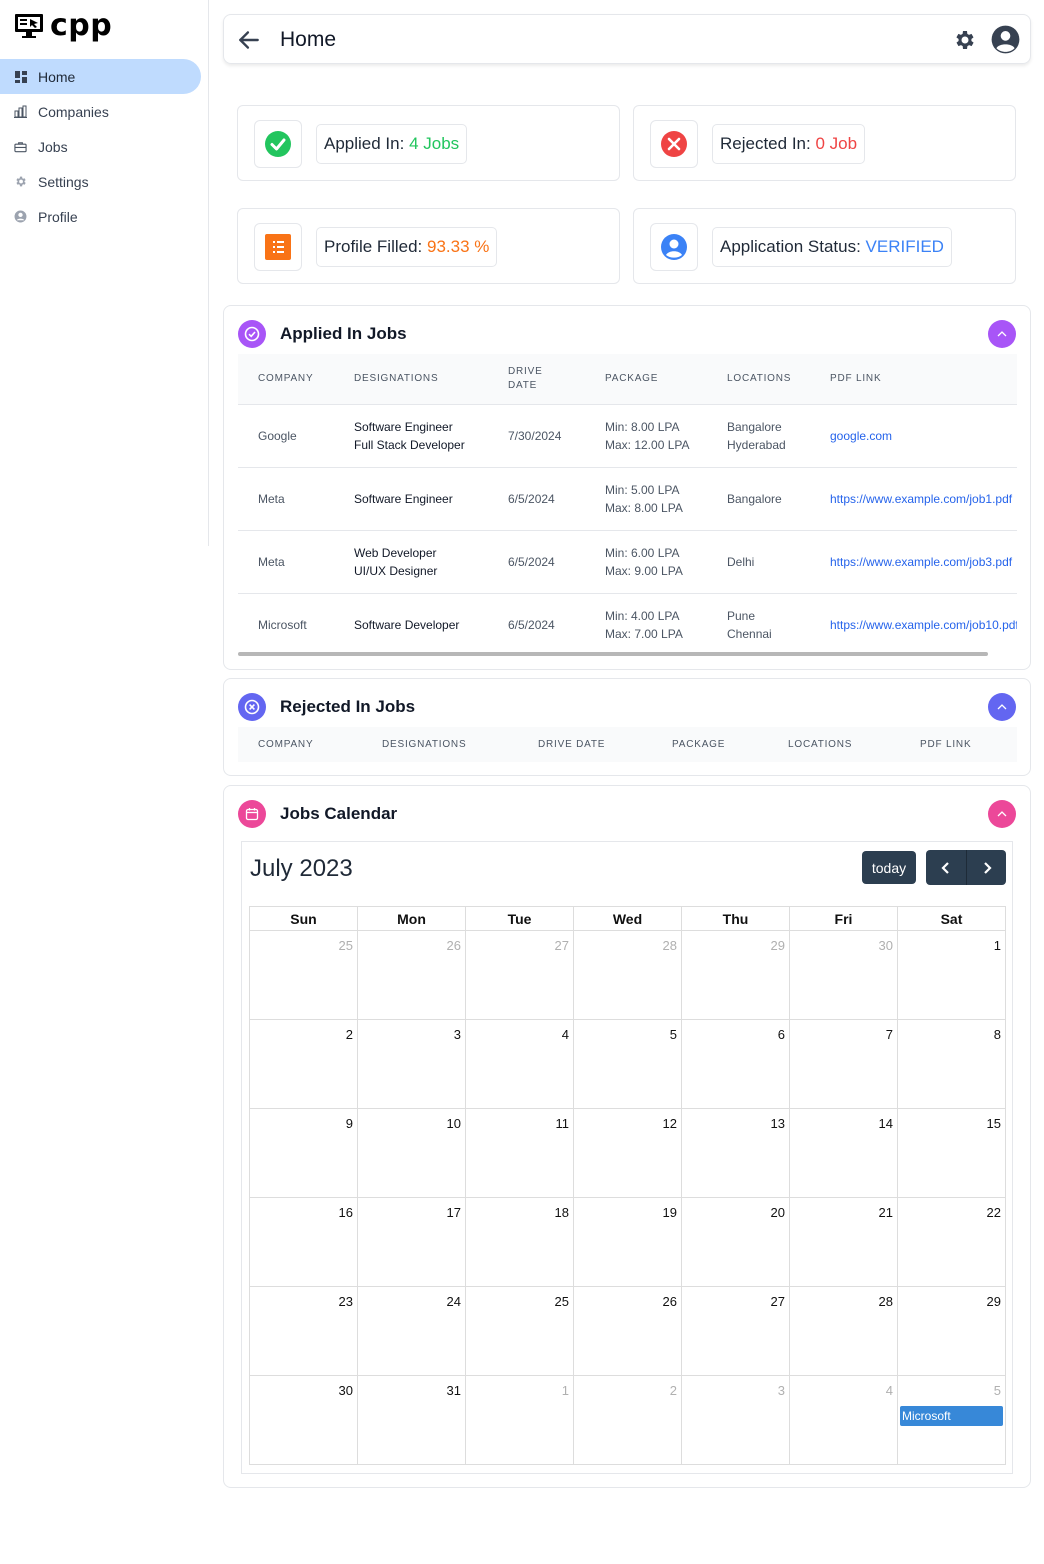  I want to click on sidebar-item-home: Home, so click(100, 76).